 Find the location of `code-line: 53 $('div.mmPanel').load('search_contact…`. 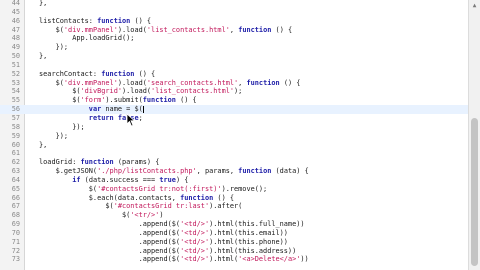

code-line: 53 $('div.mmPanel').load('search_contact… is located at coordinates (234, 83).